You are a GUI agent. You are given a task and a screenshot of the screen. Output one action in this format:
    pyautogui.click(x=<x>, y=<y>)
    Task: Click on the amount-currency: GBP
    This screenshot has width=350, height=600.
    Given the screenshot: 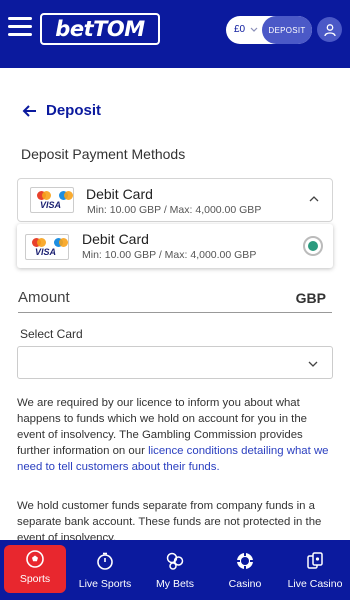 What is the action you would take?
    pyautogui.click(x=310, y=298)
    